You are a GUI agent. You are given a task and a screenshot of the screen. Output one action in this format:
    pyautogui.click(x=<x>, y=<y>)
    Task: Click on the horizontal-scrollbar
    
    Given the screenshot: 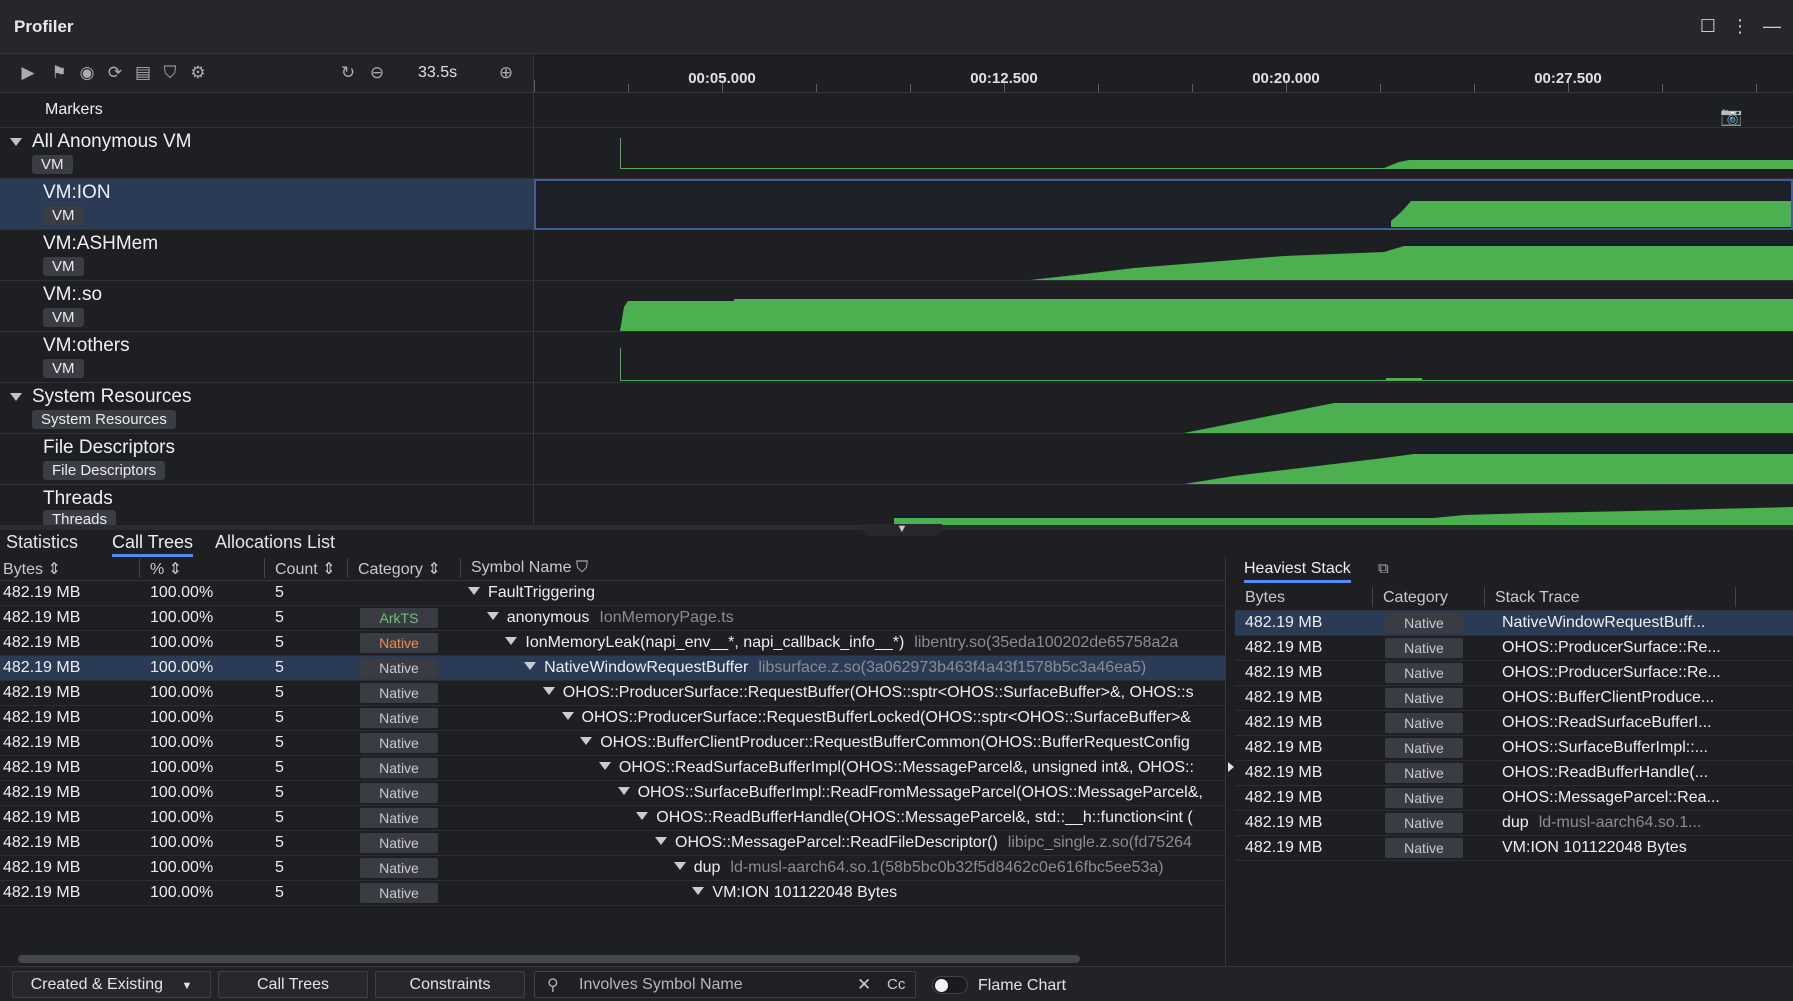 What is the action you would take?
    pyautogui.click(x=549, y=959)
    